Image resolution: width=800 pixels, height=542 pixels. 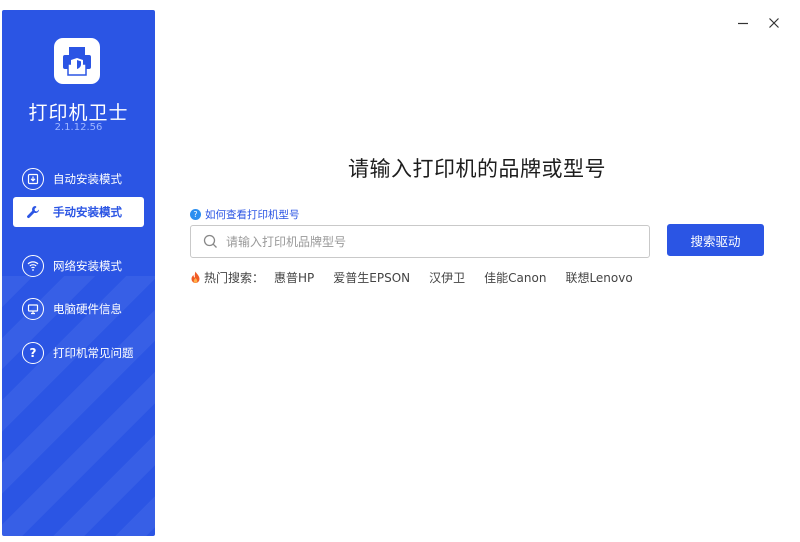 What do you see at coordinates (33, 353) in the screenshot?
I see `question-icon: ?` at bounding box center [33, 353].